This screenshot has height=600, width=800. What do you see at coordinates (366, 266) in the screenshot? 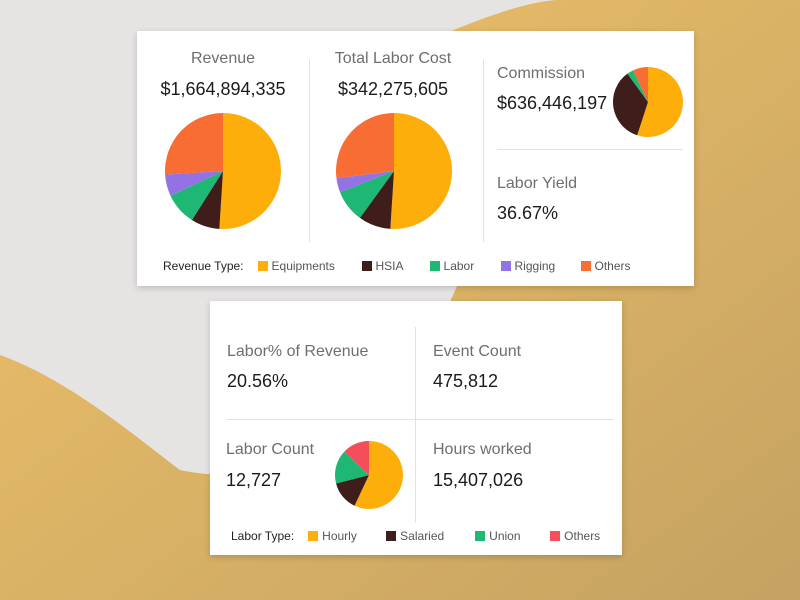
I see `hsia-swatch` at bounding box center [366, 266].